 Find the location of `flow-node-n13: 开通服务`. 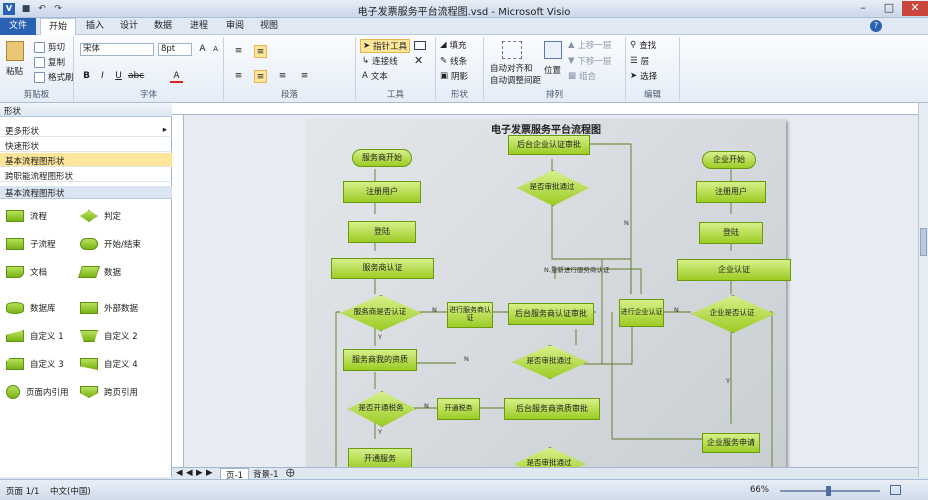

flow-node-n13: 开通服务 is located at coordinates (380, 457).